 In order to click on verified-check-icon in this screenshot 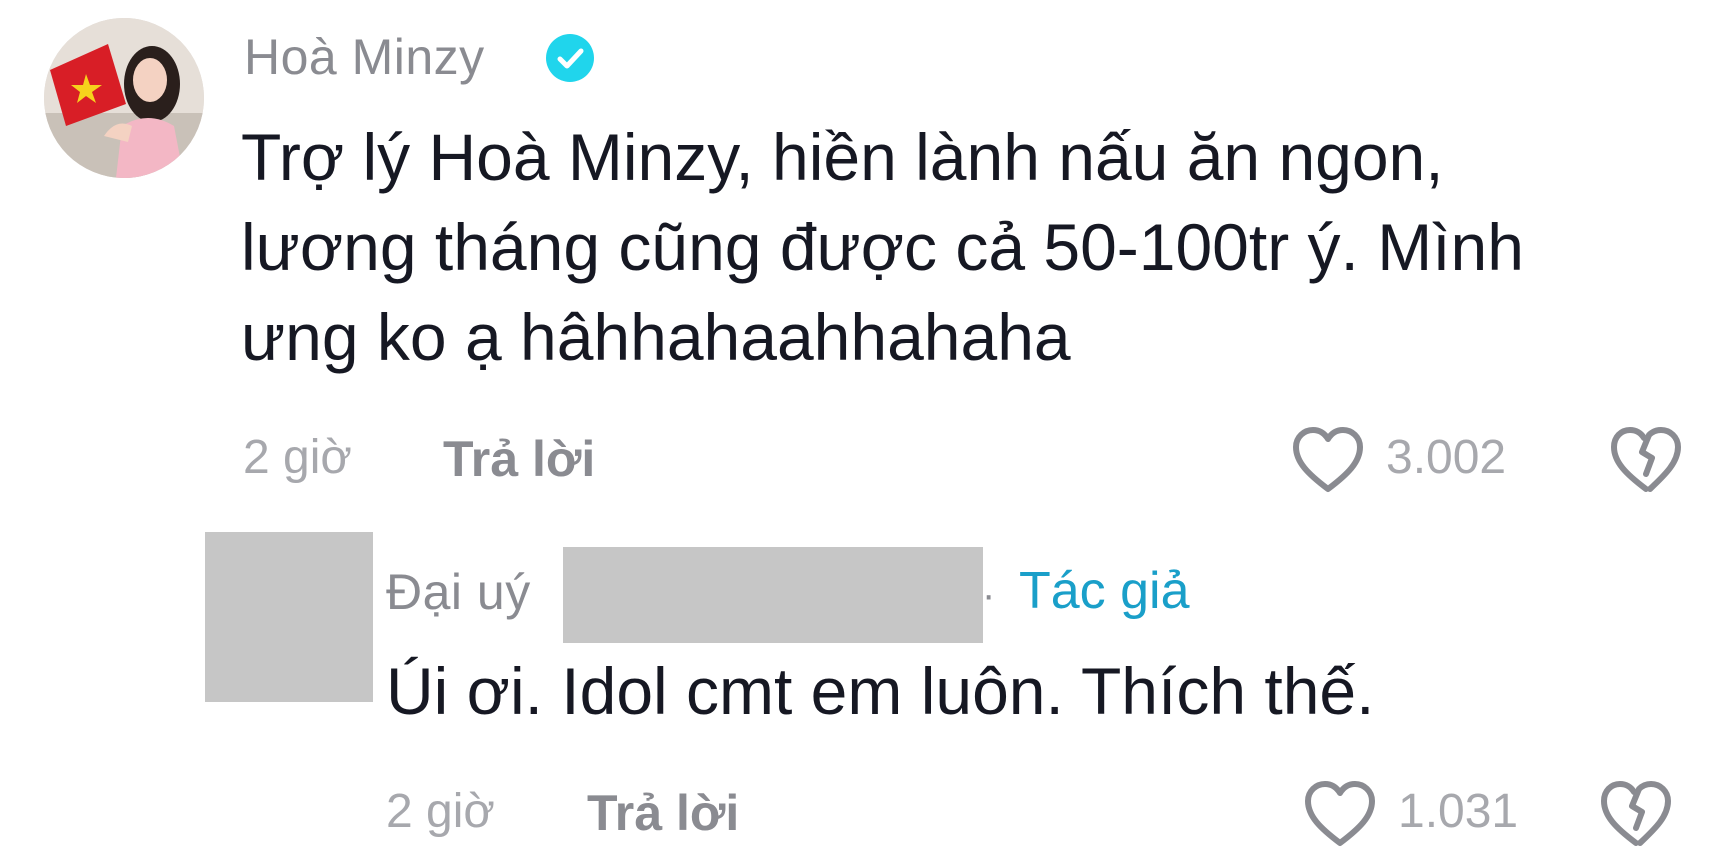, I will do `click(570, 58)`.